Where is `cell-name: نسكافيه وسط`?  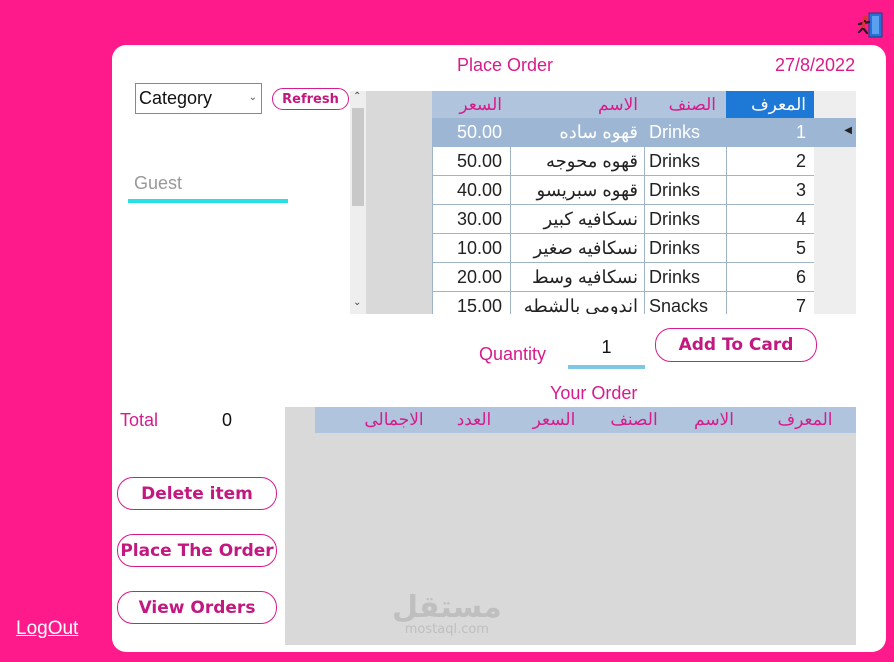
cell-name: نسكافيه وسط is located at coordinates (577, 277).